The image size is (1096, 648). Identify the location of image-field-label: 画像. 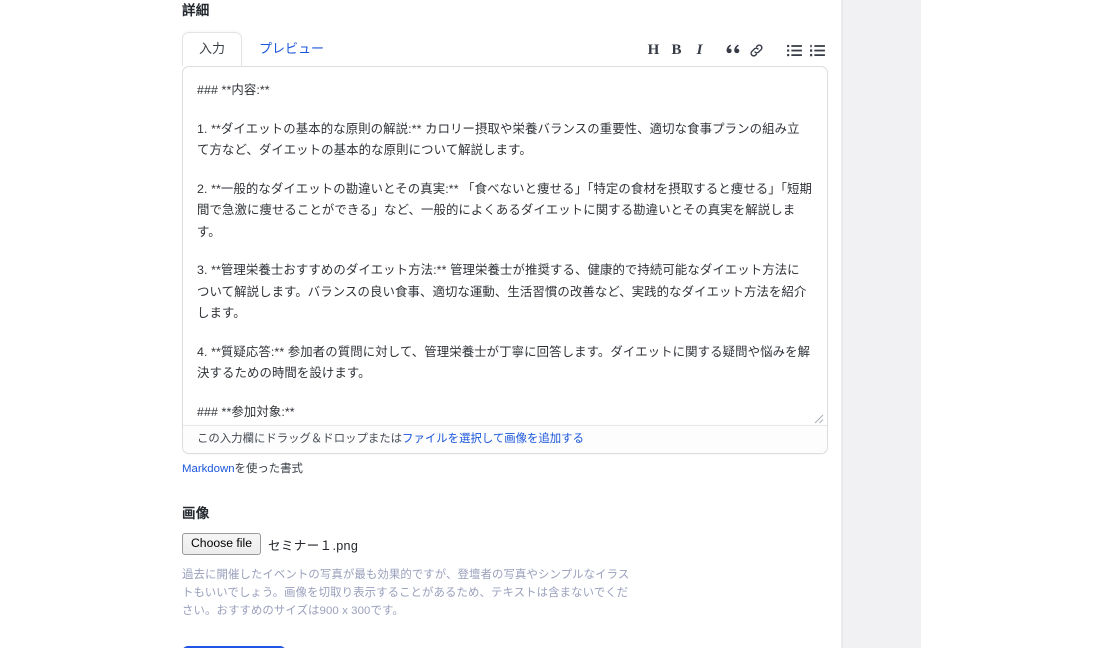
(196, 513).